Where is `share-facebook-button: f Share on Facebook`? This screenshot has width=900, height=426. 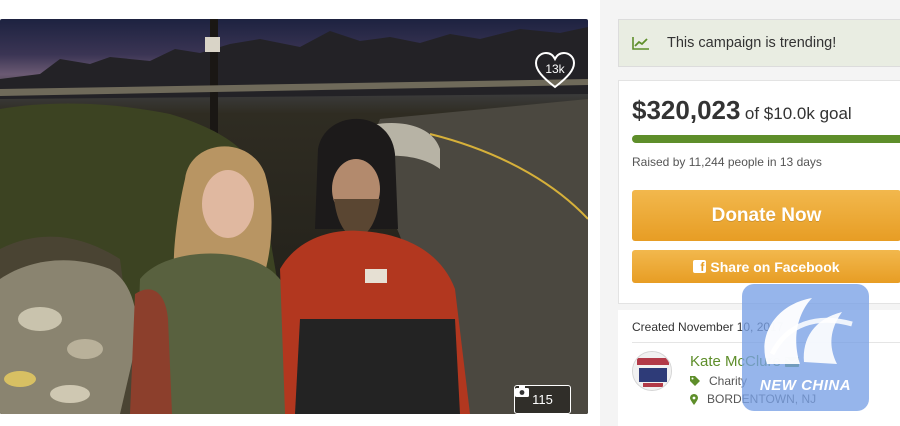 share-facebook-button: f Share on Facebook is located at coordinates (766, 266).